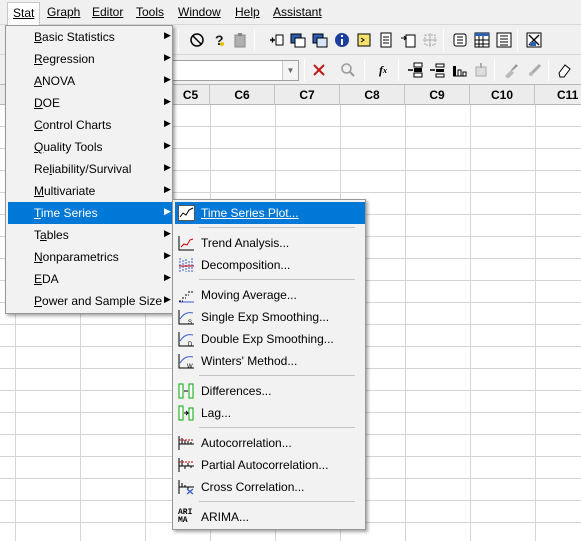  What do you see at coordinates (307, 95) in the screenshot?
I see `column-header-c7: C7` at bounding box center [307, 95].